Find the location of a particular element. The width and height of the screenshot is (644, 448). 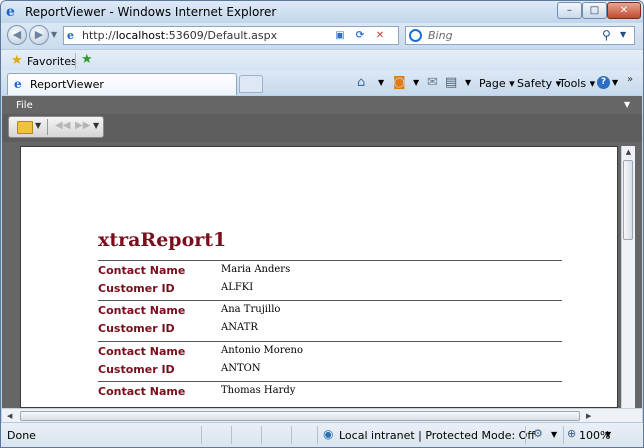

favorites-star-icon: ★ is located at coordinates (17, 60).